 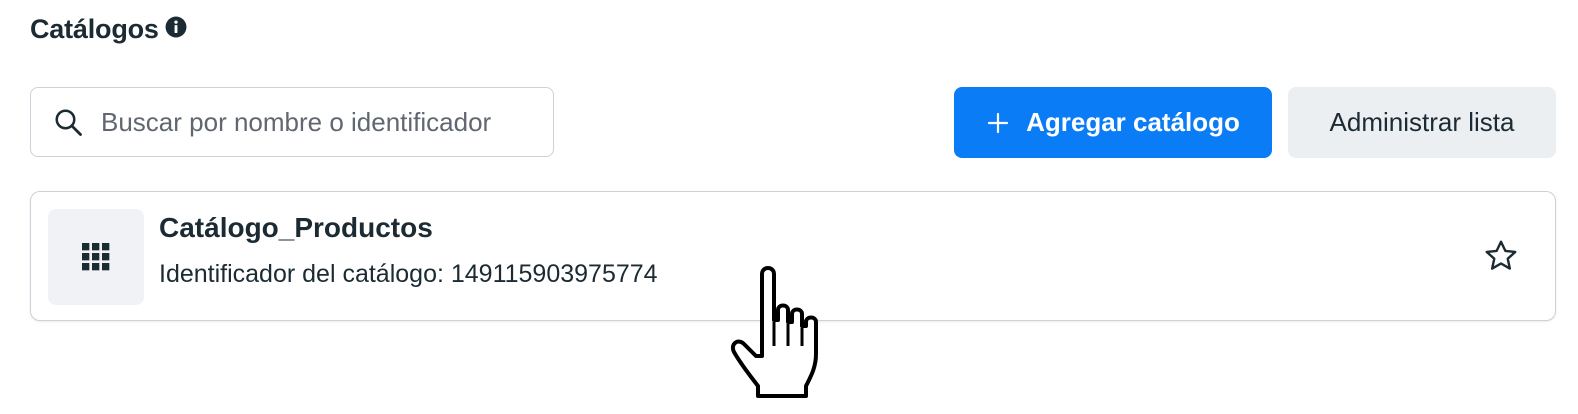 What do you see at coordinates (311, 122) in the screenshot?
I see `search-input` at bounding box center [311, 122].